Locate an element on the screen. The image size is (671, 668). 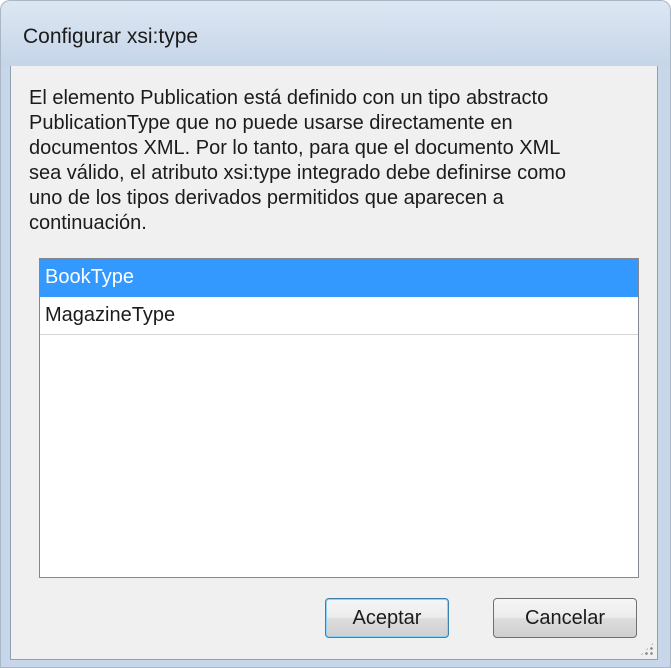
cancel-button: Cancelar is located at coordinates (565, 618).